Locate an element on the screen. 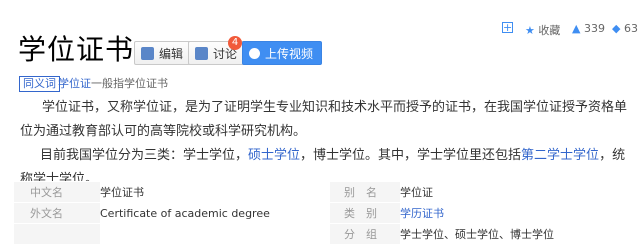 The height and width of the screenshot is (246, 640). info-key: 类 别 is located at coordinates (365, 213).